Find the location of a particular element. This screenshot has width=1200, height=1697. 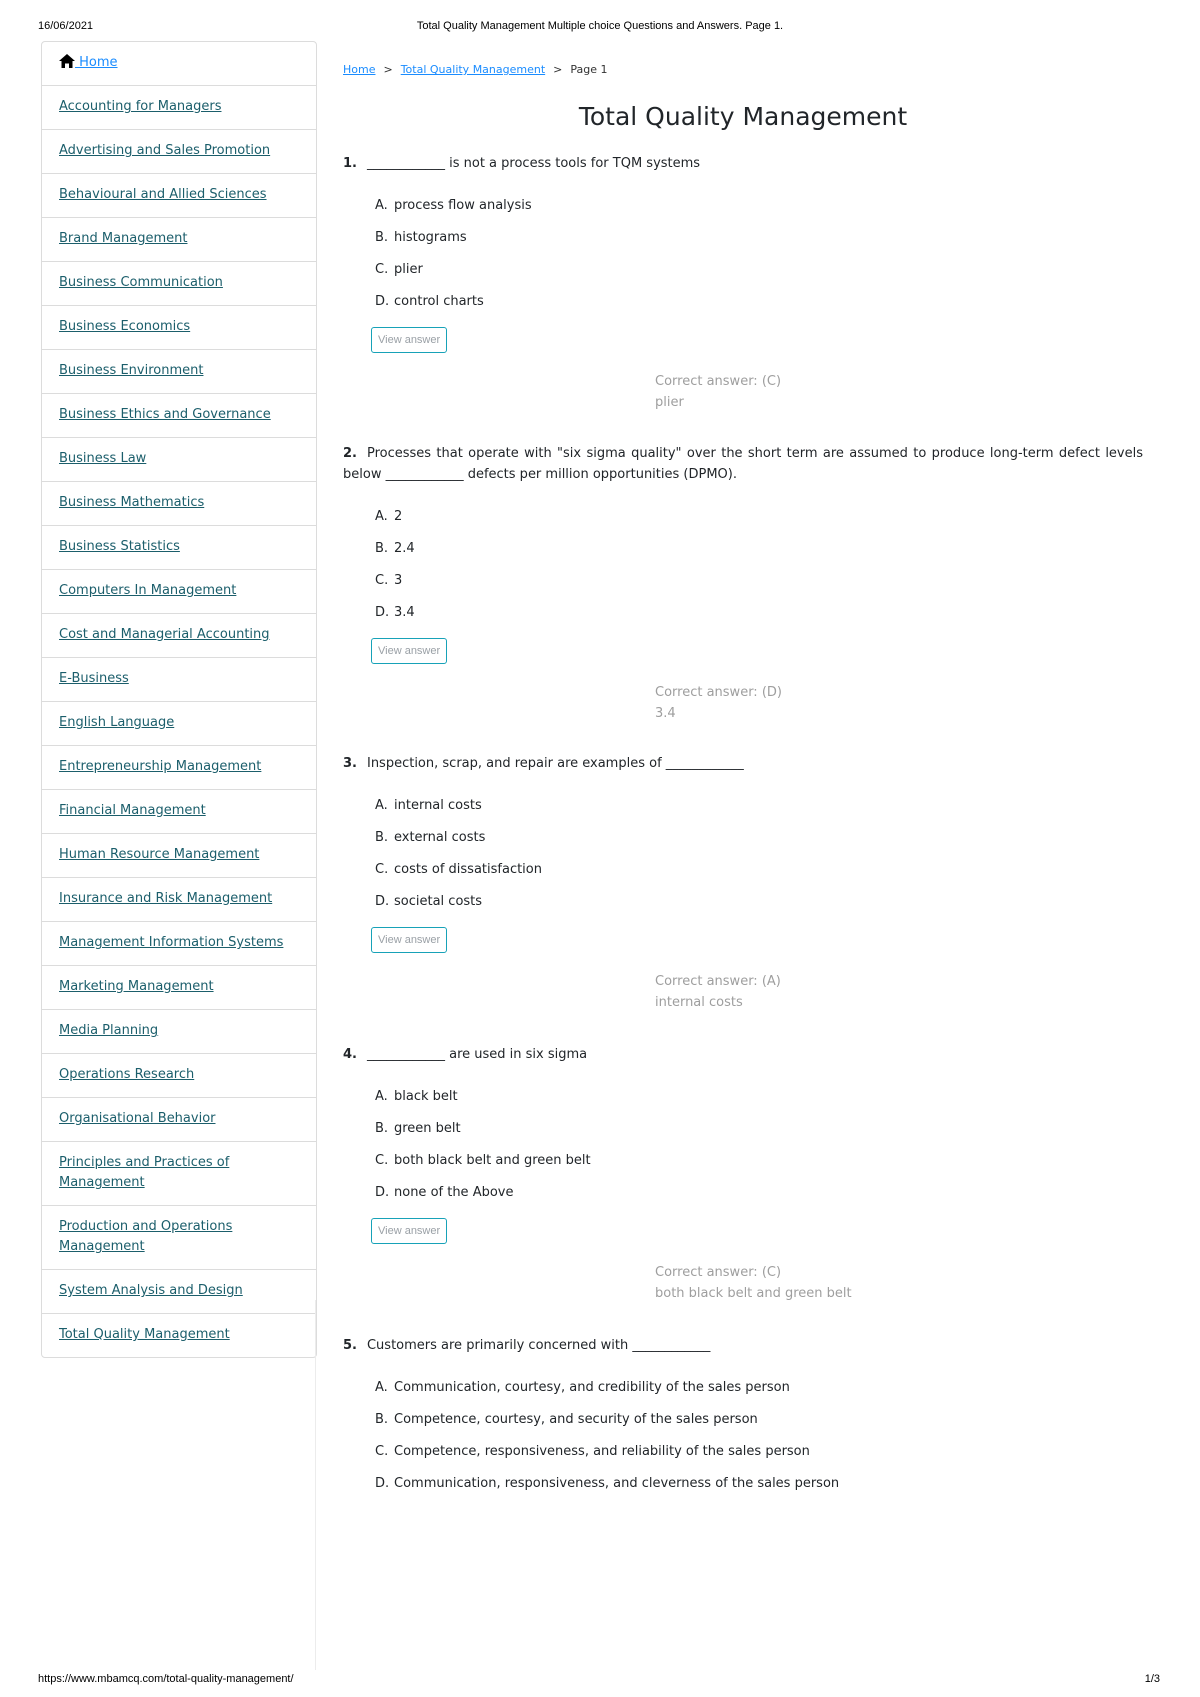

sidebar-item: Principles and Practices of Management is located at coordinates (179, 1173).